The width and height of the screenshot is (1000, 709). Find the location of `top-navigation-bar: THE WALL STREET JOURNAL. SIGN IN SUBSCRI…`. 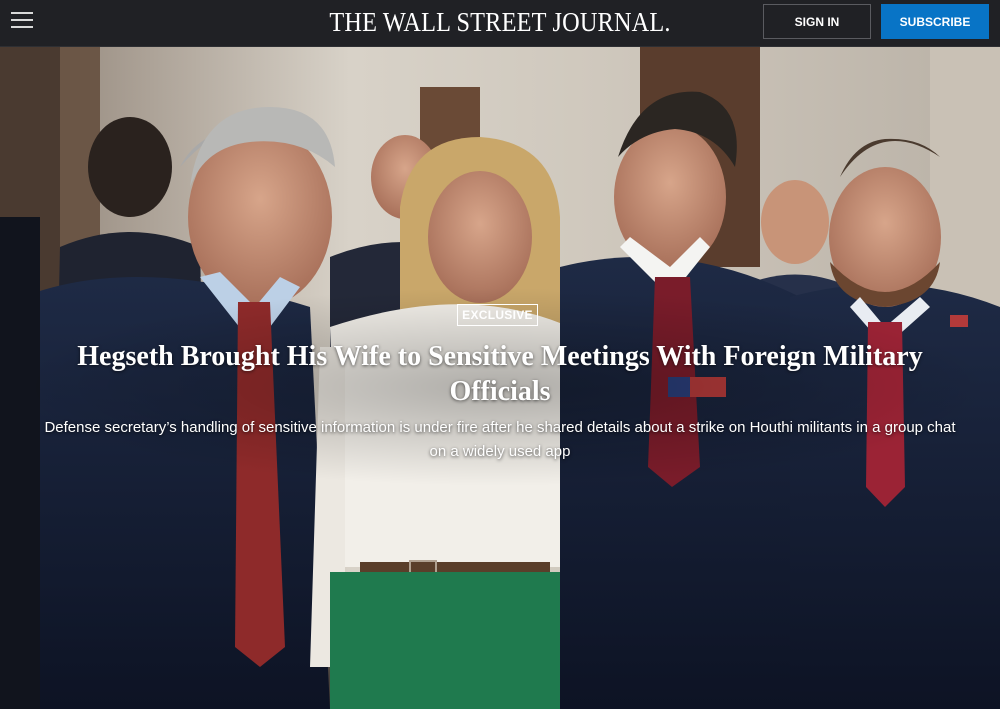

top-navigation-bar: THE WALL STREET JOURNAL. SIGN IN SUBSCRI… is located at coordinates (500, 23).